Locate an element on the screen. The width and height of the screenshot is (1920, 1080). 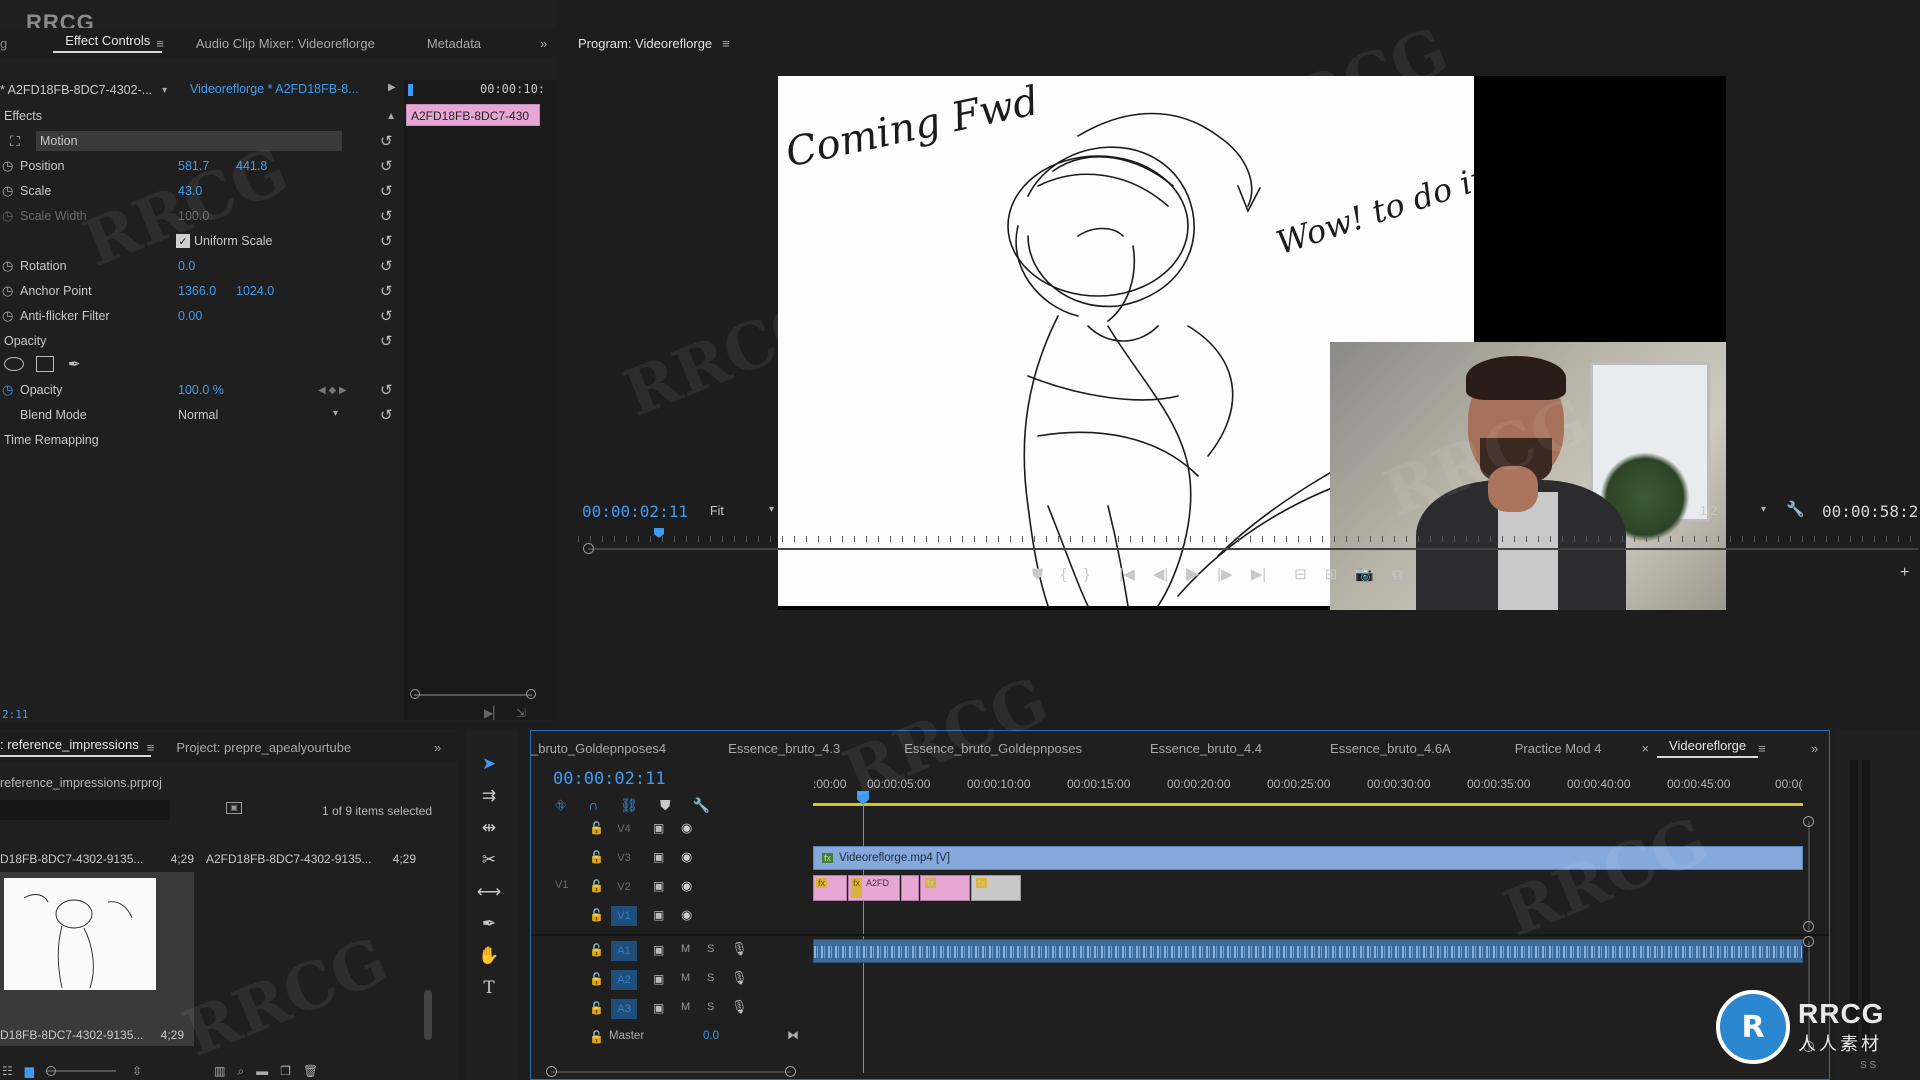
tab-sequence: Essence_bruto_4.6A is located at coordinates (1390, 748).